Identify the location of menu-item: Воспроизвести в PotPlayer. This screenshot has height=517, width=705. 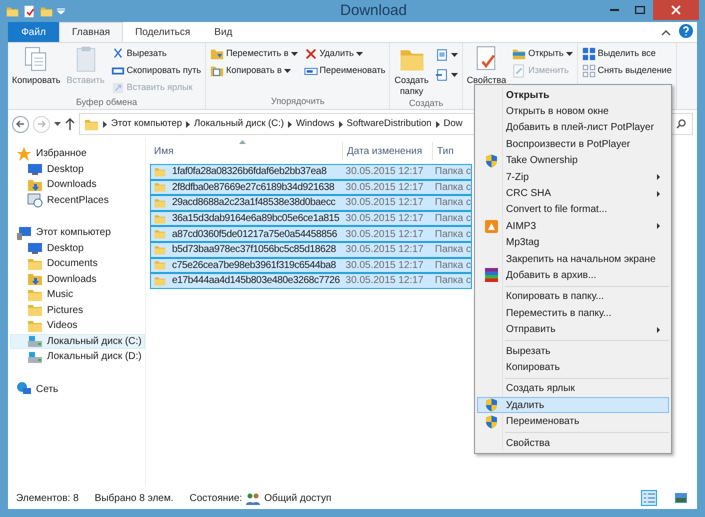
(573, 144).